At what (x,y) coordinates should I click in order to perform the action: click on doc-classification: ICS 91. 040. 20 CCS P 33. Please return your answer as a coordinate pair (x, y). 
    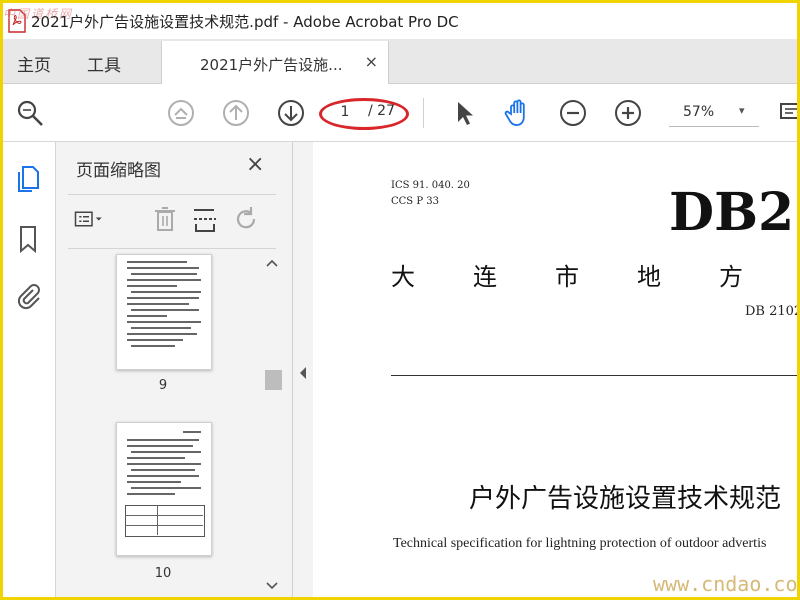
    Looking at the image, I should click on (430, 194).